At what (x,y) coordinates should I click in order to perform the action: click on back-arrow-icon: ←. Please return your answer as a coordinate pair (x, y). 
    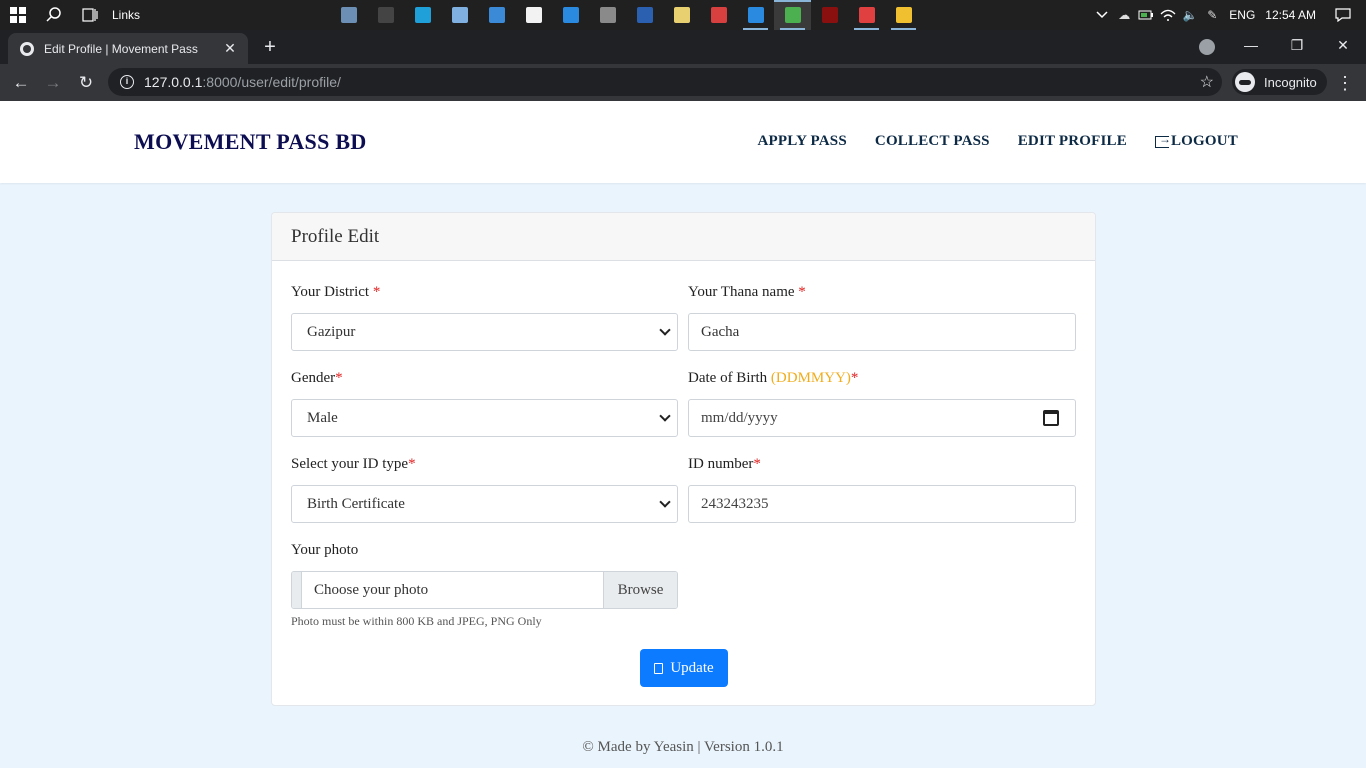
    Looking at the image, I should click on (21, 83).